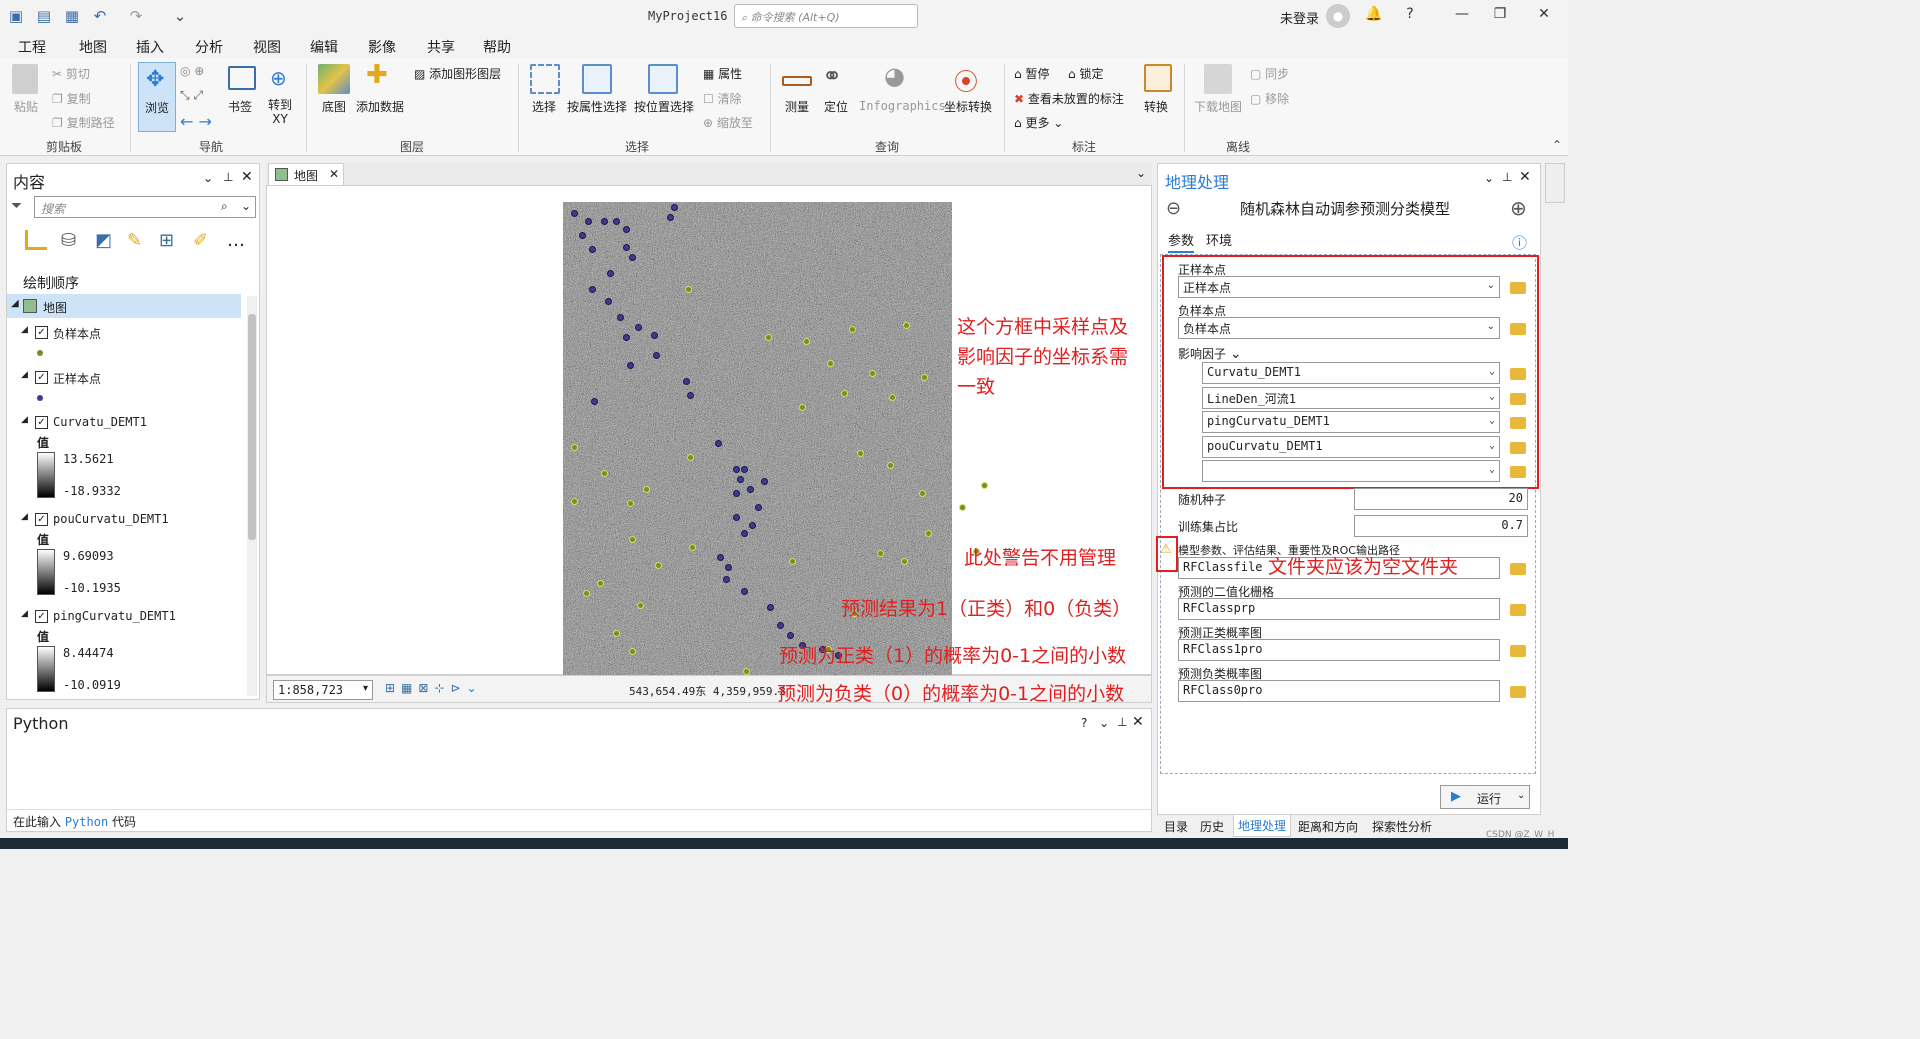 This screenshot has width=1920, height=1039. I want to click on tab-view: 视图, so click(267, 47).